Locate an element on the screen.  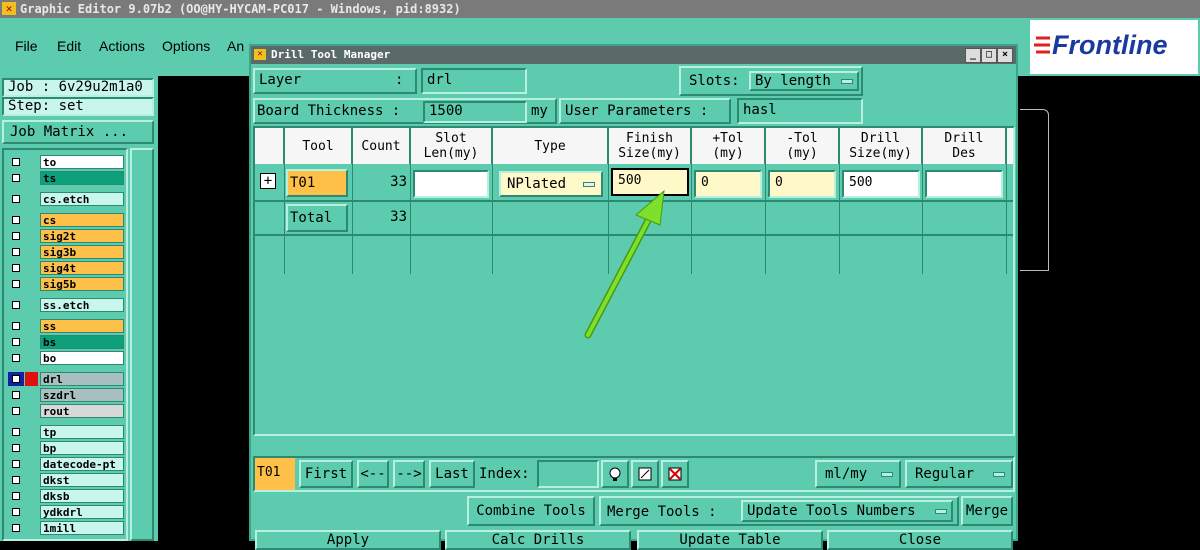
step-label: Step: set is located at coordinates (78, 106).